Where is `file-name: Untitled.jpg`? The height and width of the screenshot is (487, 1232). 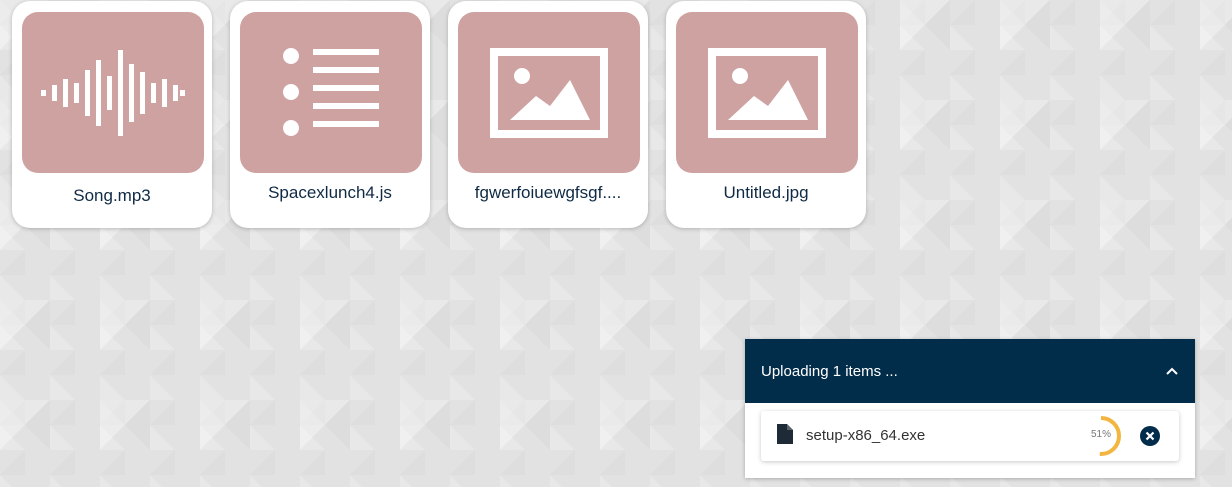 file-name: Untitled.jpg is located at coordinates (766, 192).